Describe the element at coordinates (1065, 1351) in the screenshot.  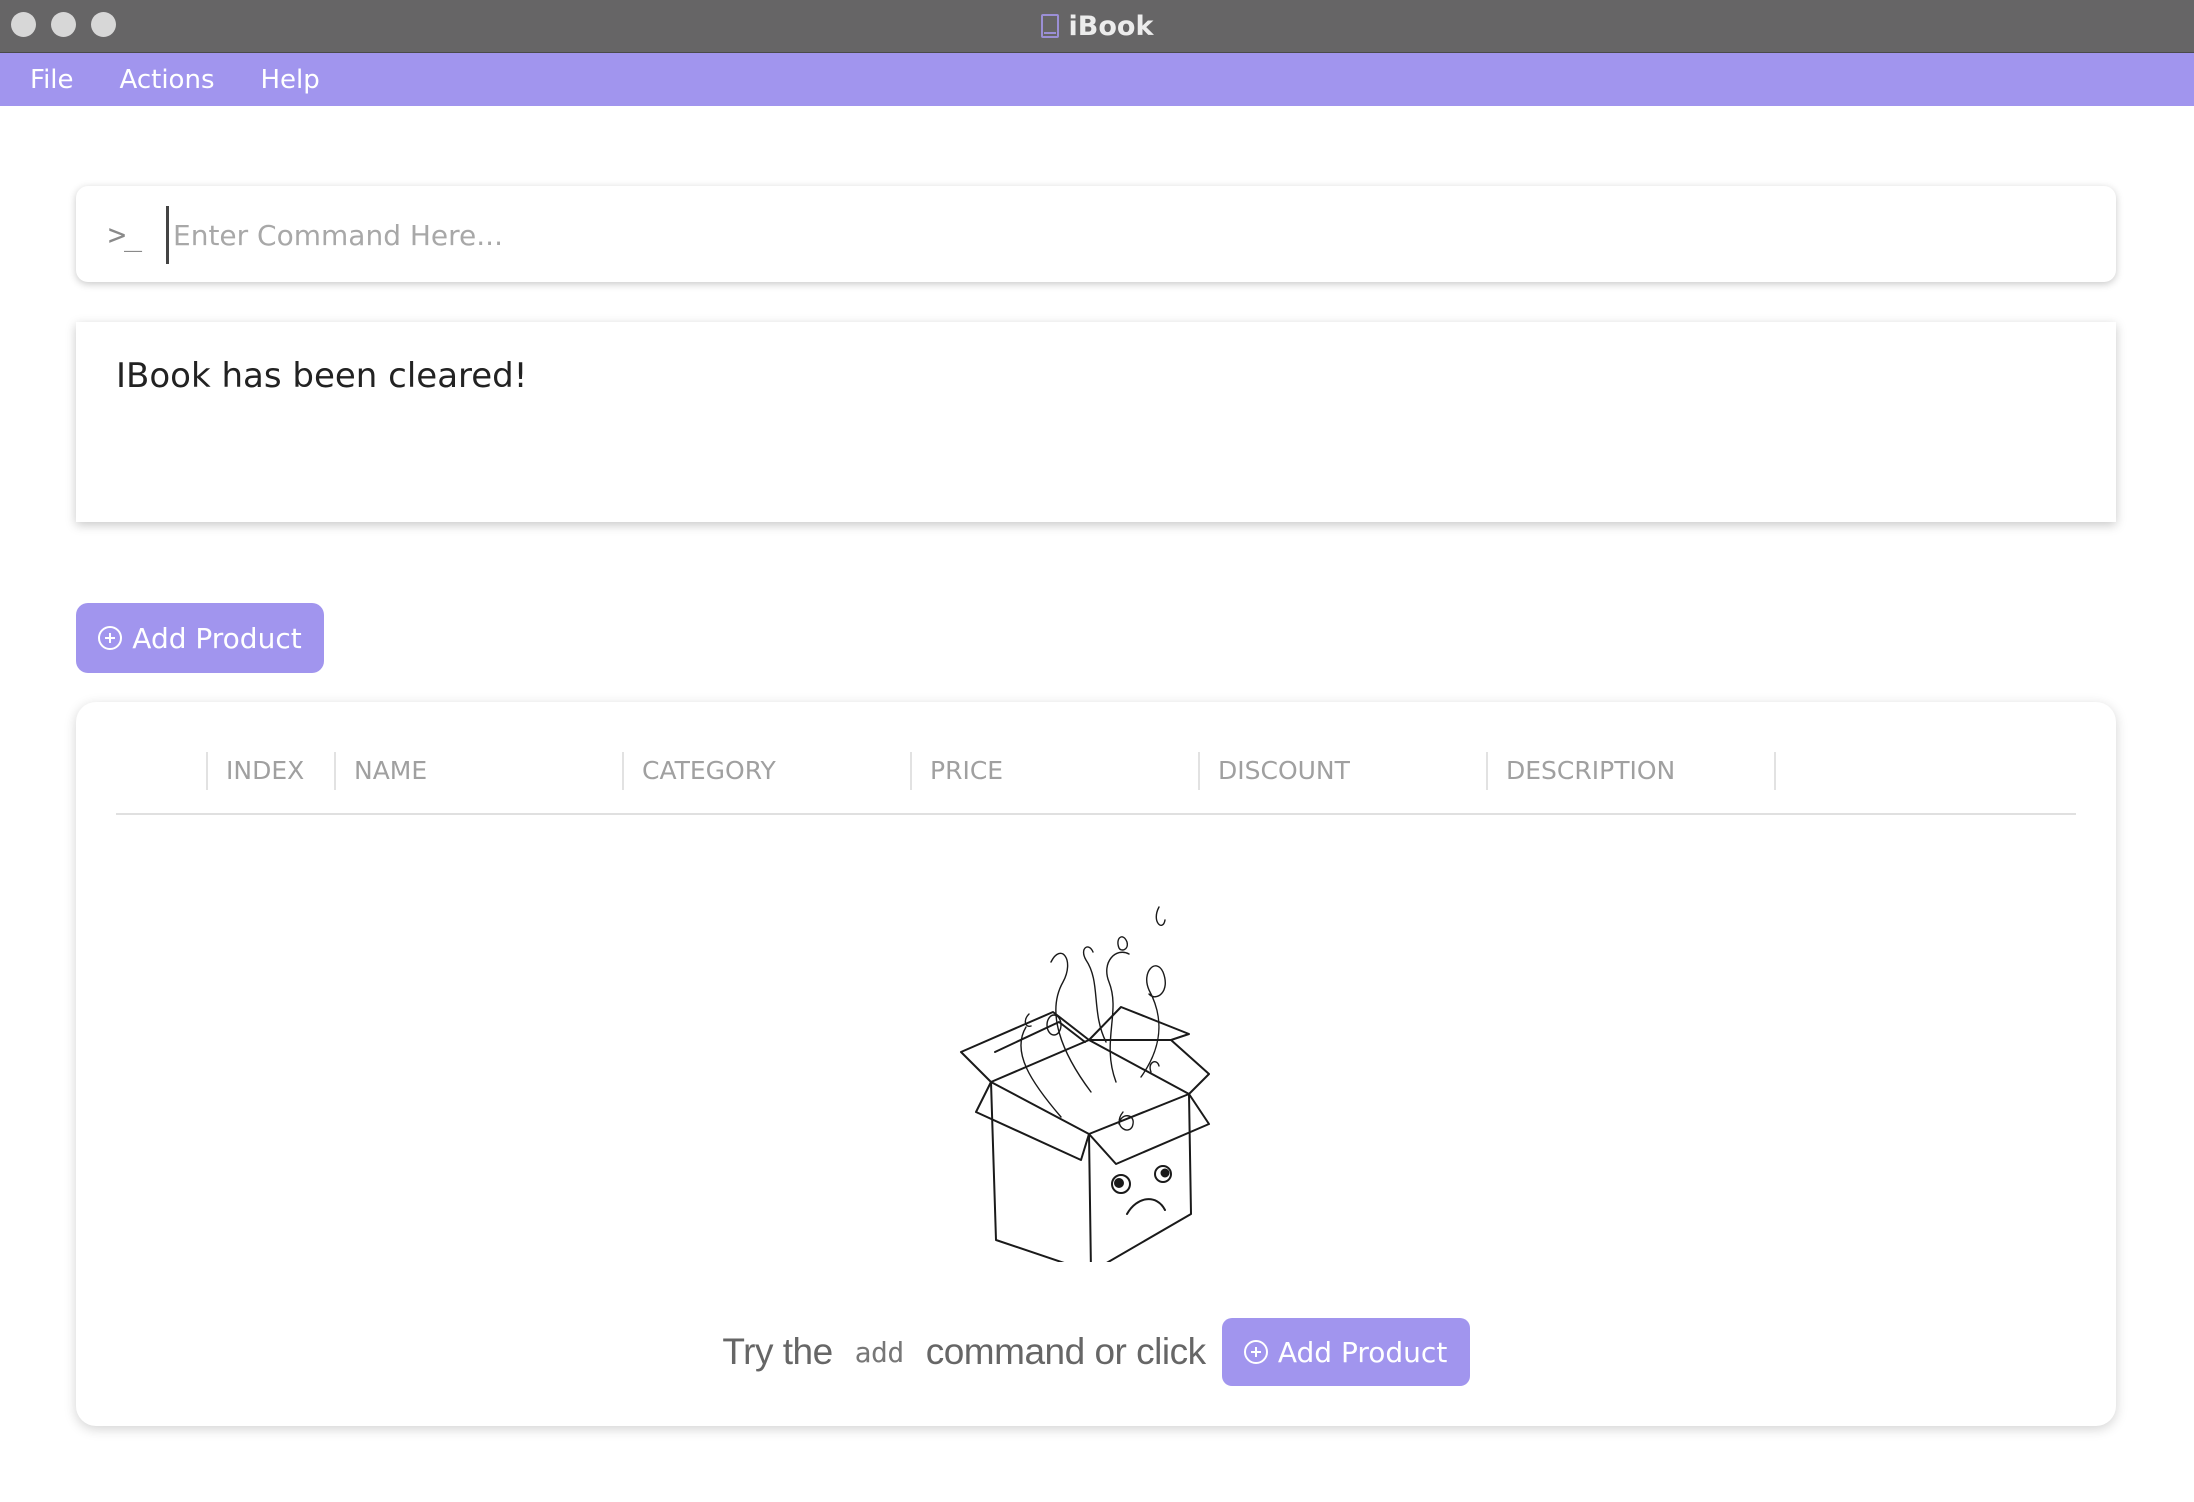
I see `empty-state-text-after: command or click` at that location.